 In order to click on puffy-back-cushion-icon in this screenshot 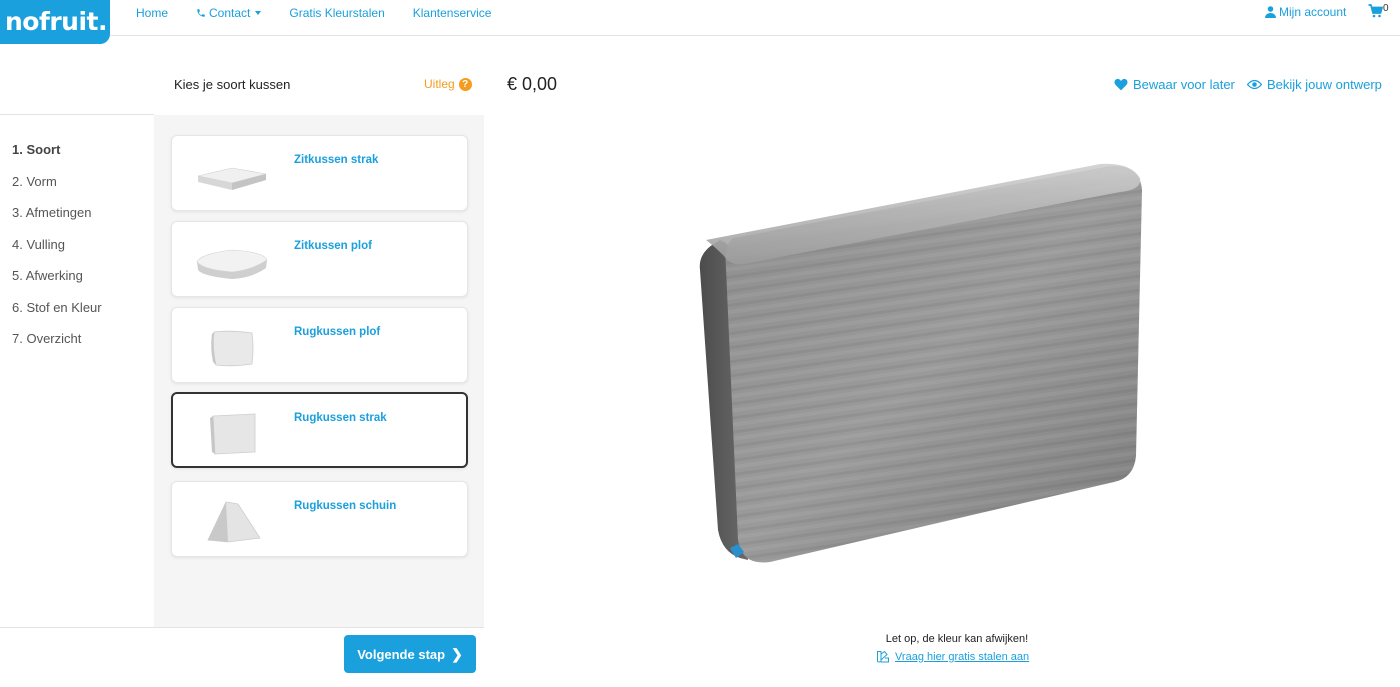, I will do `click(232, 348)`.